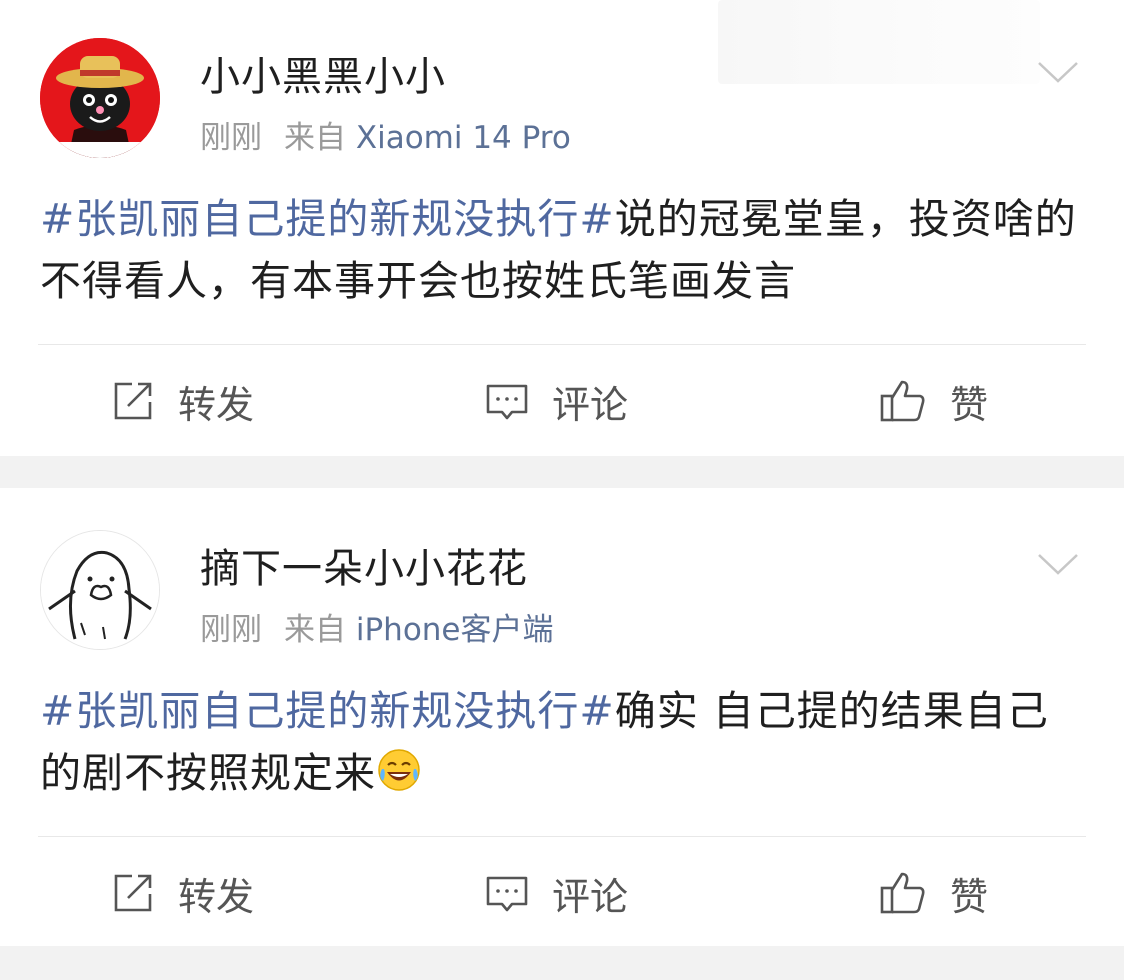 Image resolution: width=1124 pixels, height=980 pixels. I want to click on laughing-tears-emoji-icon, so click(399, 770).